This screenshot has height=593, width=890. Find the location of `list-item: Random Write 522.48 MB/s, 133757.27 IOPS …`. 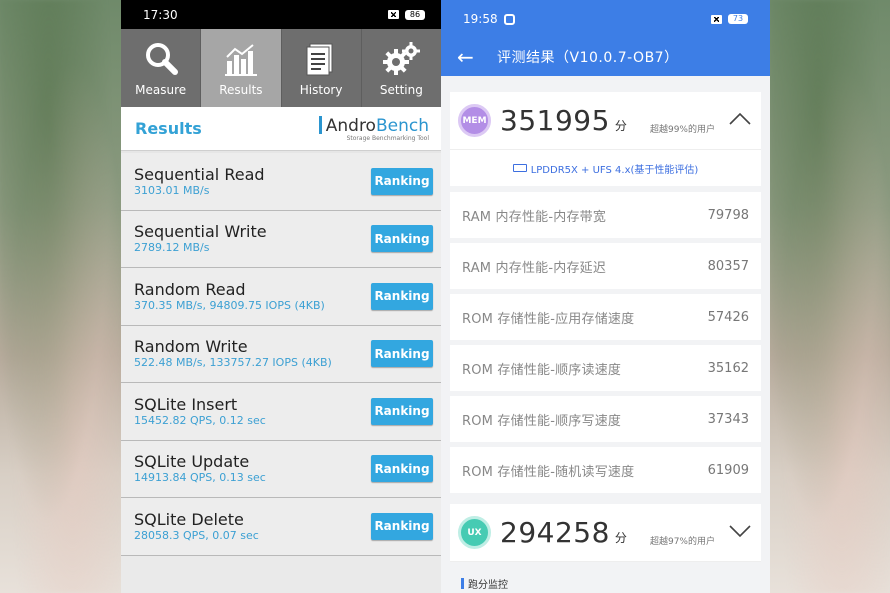

list-item: Random Write 522.48 MB/s, 133757.27 IOPS … is located at coordinates (281, 354).